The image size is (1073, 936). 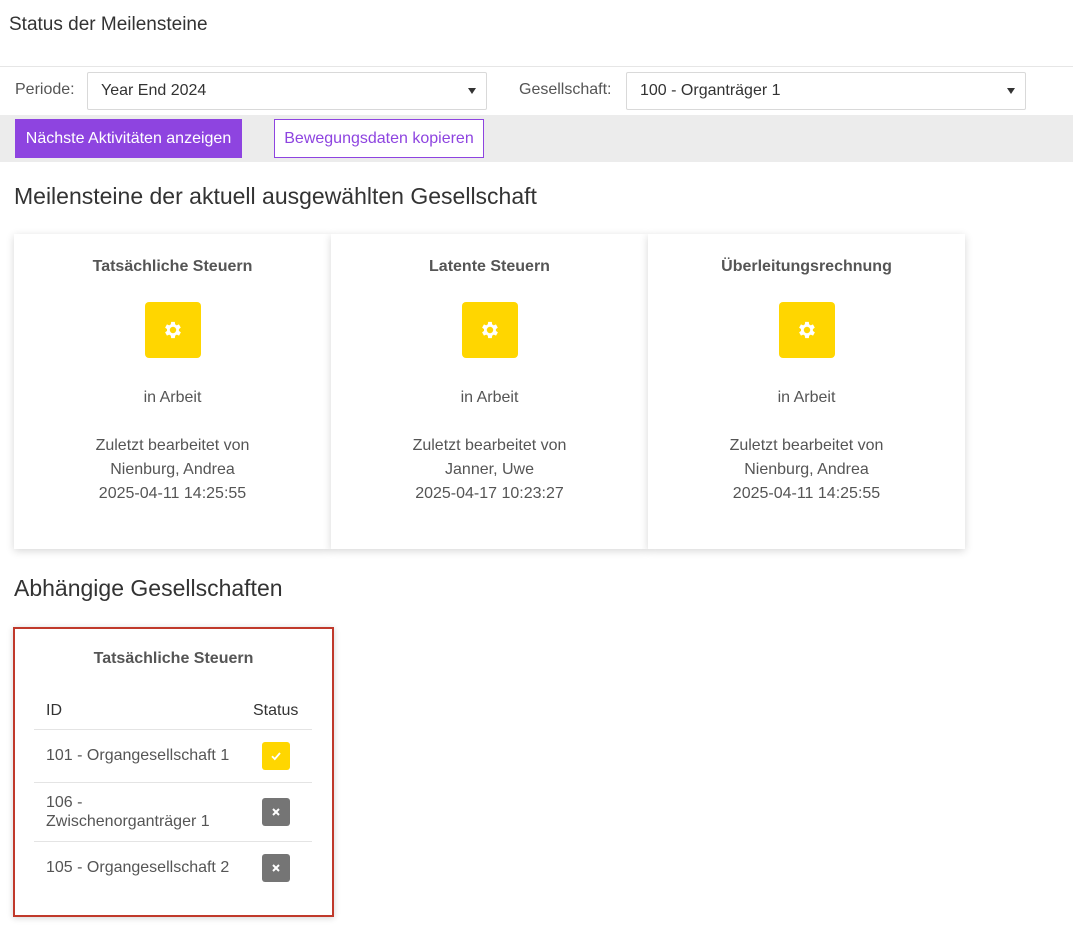 I want to click on next-activities-button: Nächste Aktivitäten anzeigen, so click(x=128, y=138).